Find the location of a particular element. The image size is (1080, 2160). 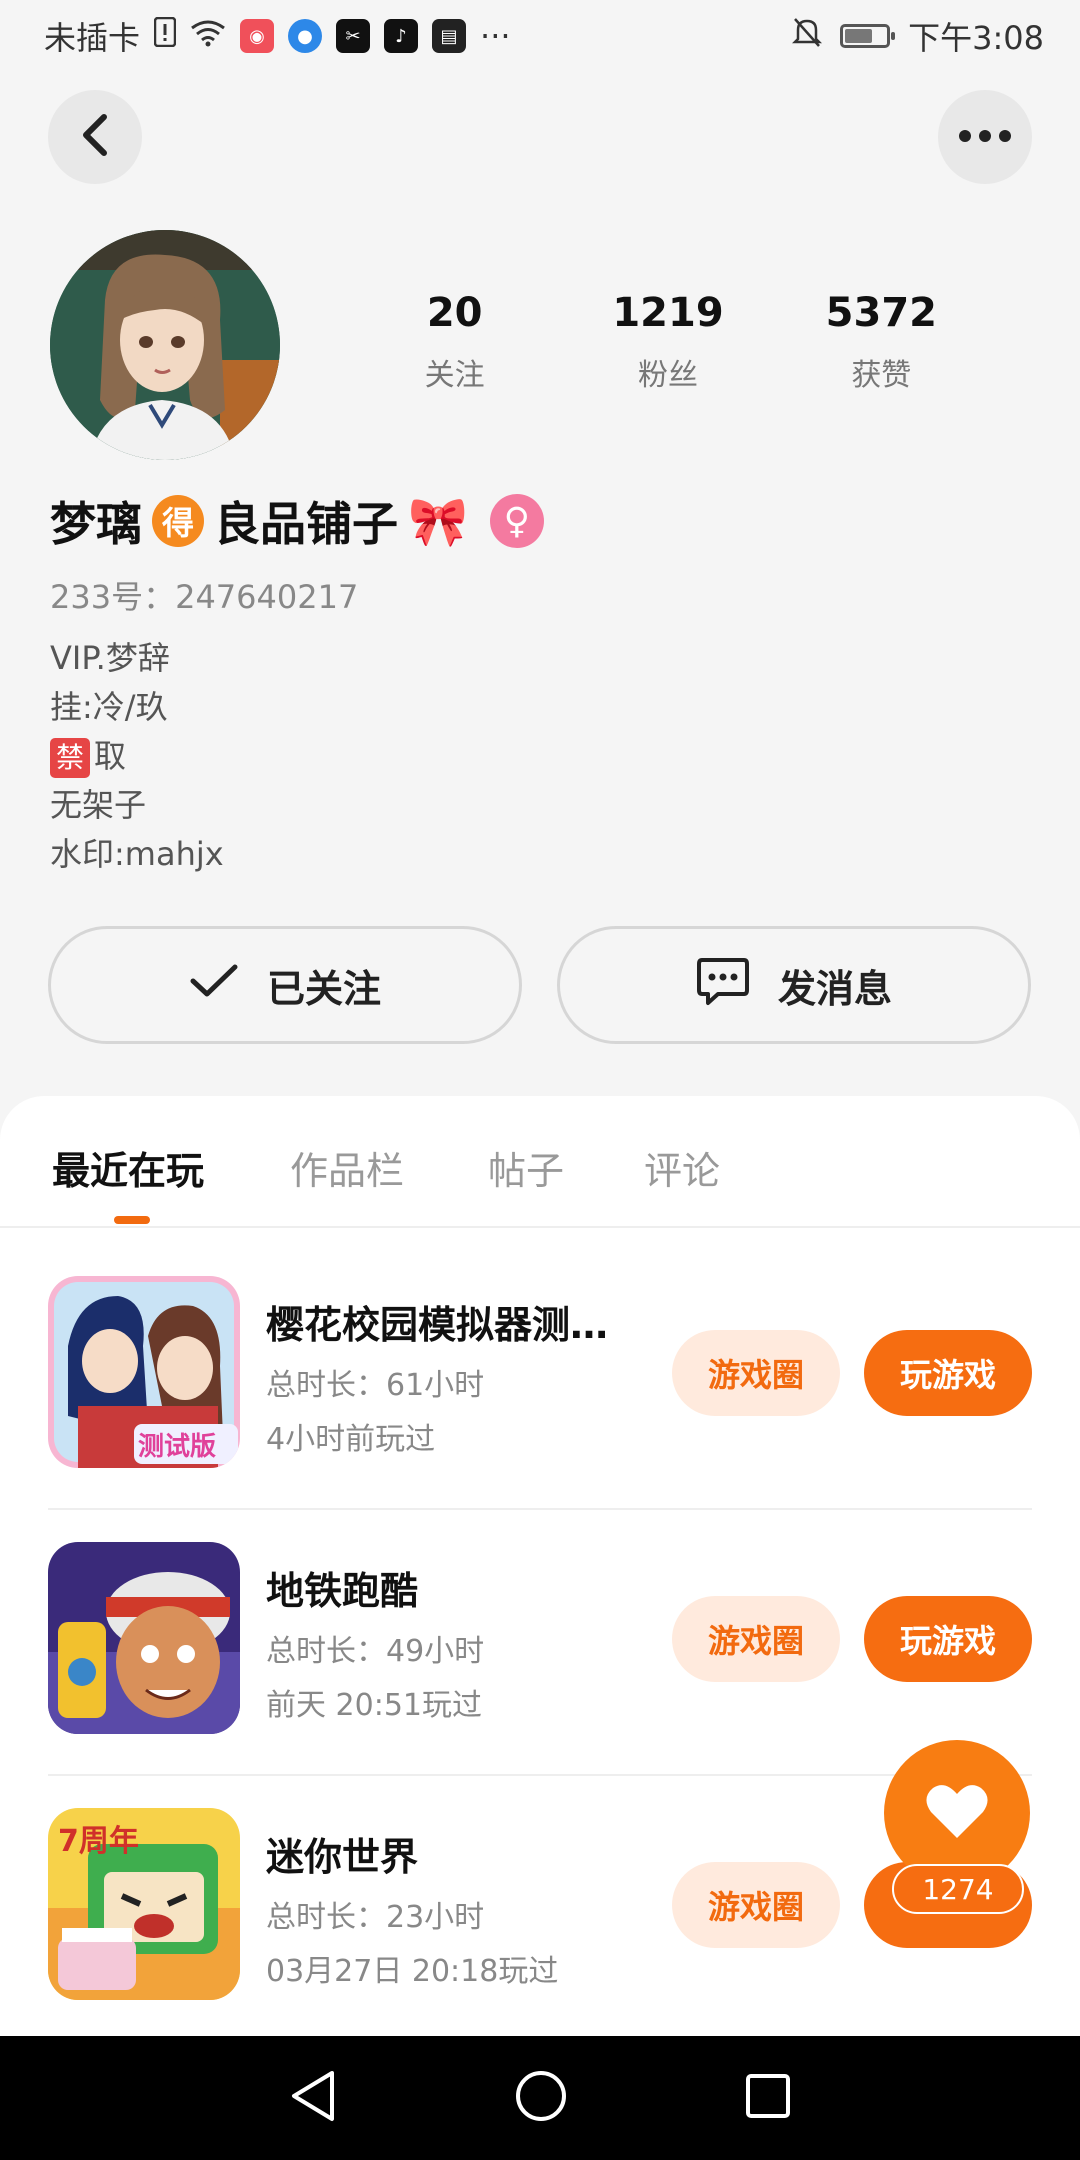

more-options-button is located at coordinates (985, 137).